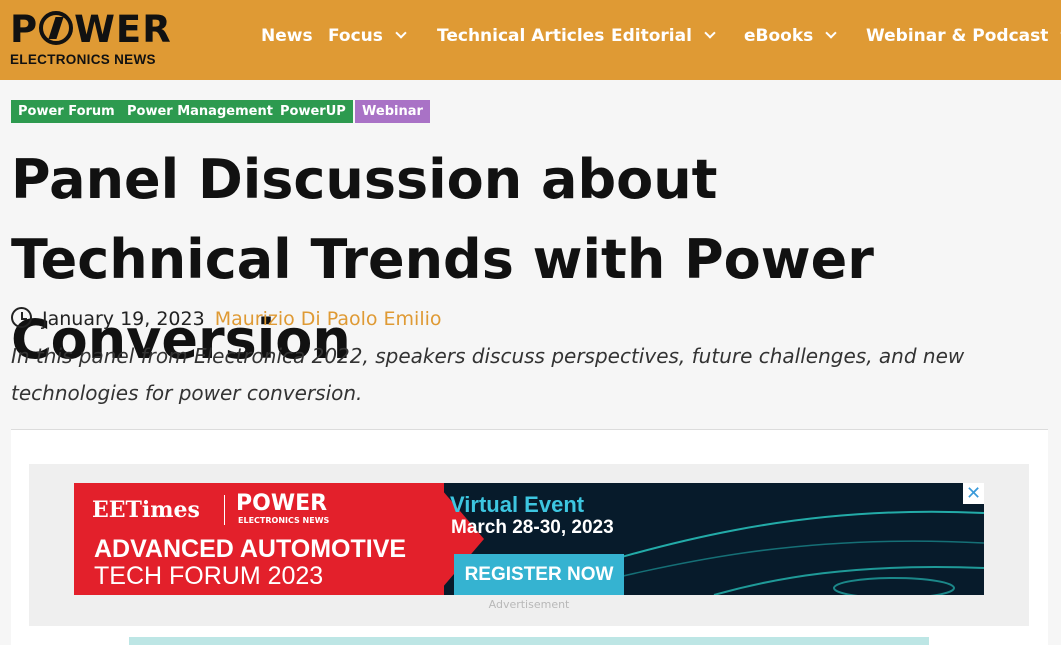  What do you see at coordinates (250, 549) in the screenshot?
I see `ad-headline-1: ADVANCED AUTOMOTIVE` at bounding box center [250, 549].